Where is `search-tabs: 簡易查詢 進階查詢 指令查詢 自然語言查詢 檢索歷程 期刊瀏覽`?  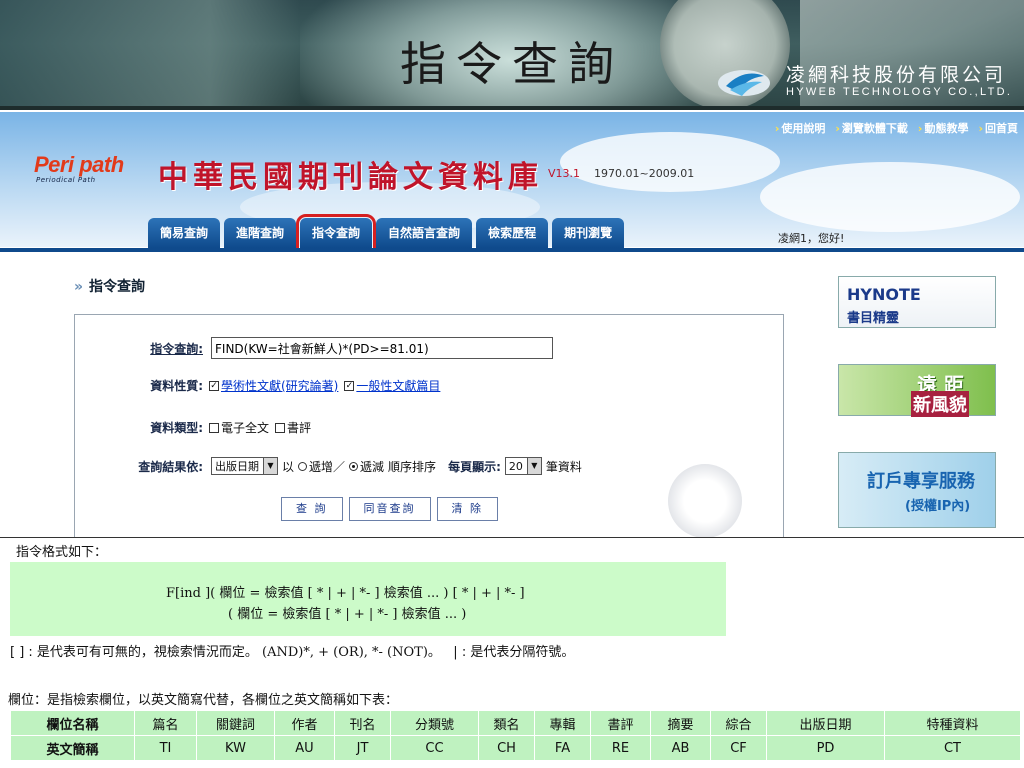
search-tabs: 簡易查詢 進階查詢 指令查詢 自然語言查詢 檢索歷程 期刊瀏覽 is located at coordinates (386, 233).